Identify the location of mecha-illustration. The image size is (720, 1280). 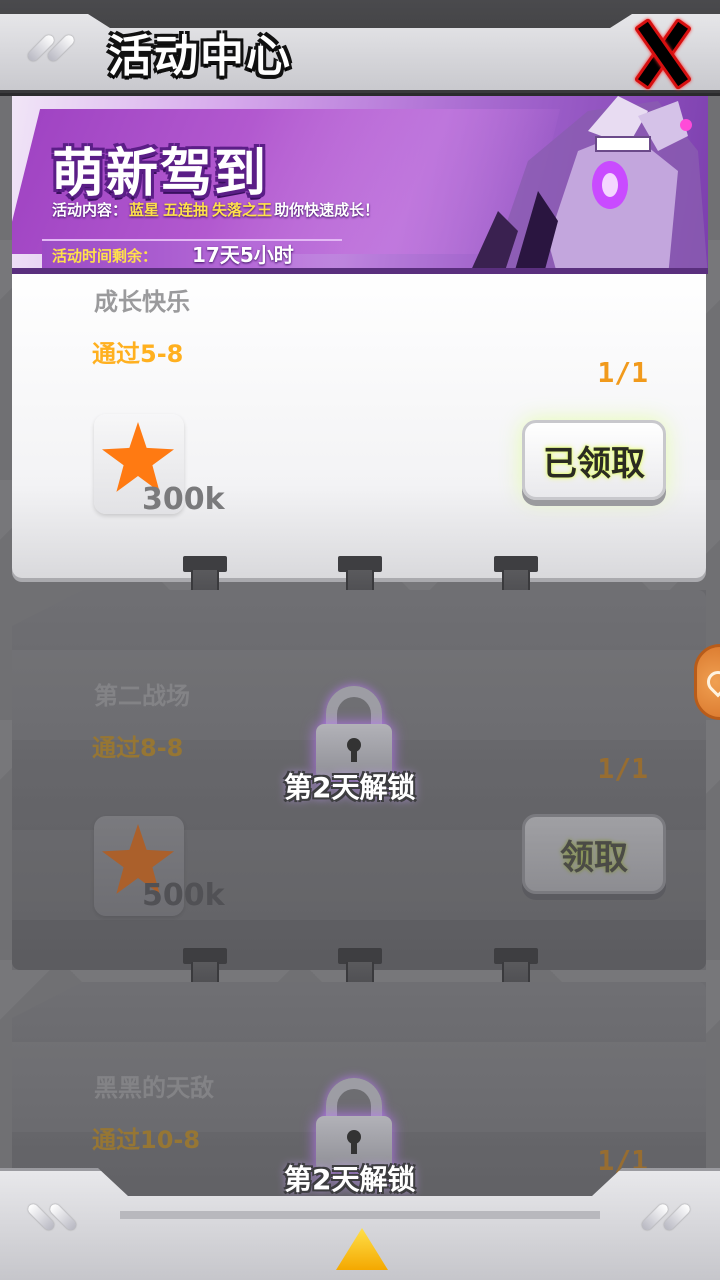
(590, 182).